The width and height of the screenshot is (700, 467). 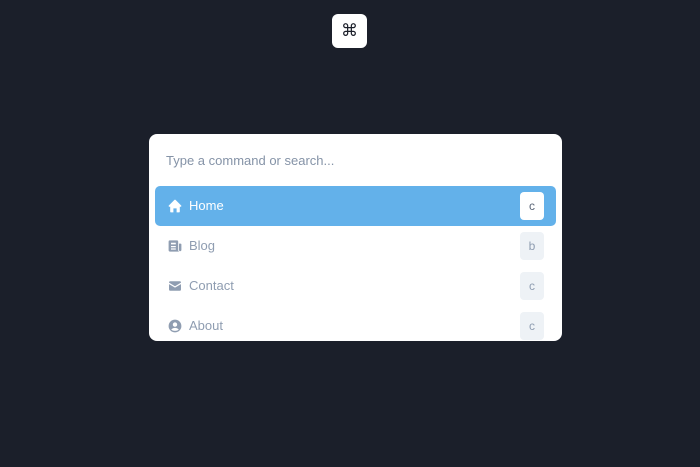 What do you see at coordinates (175, 326) in the screenshot?
I see `user-circle-icon` at bounding box center [175, 326].